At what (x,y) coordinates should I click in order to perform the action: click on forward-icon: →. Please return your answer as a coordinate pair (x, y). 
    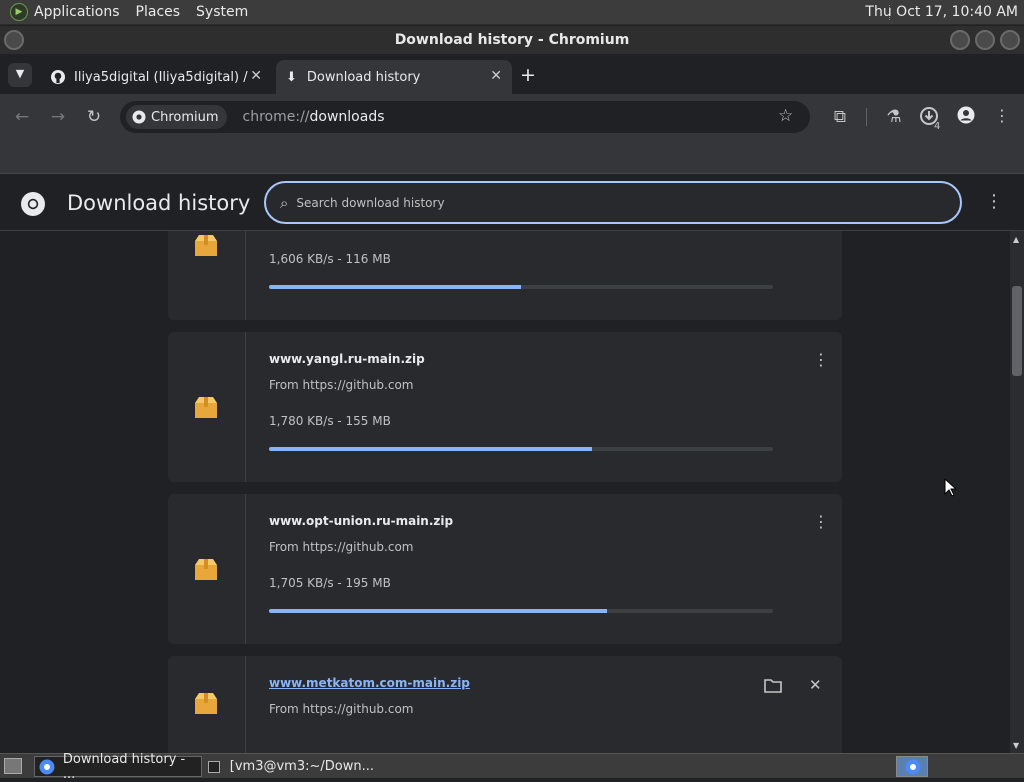
    Looking at the image, I should click on (58, 117).